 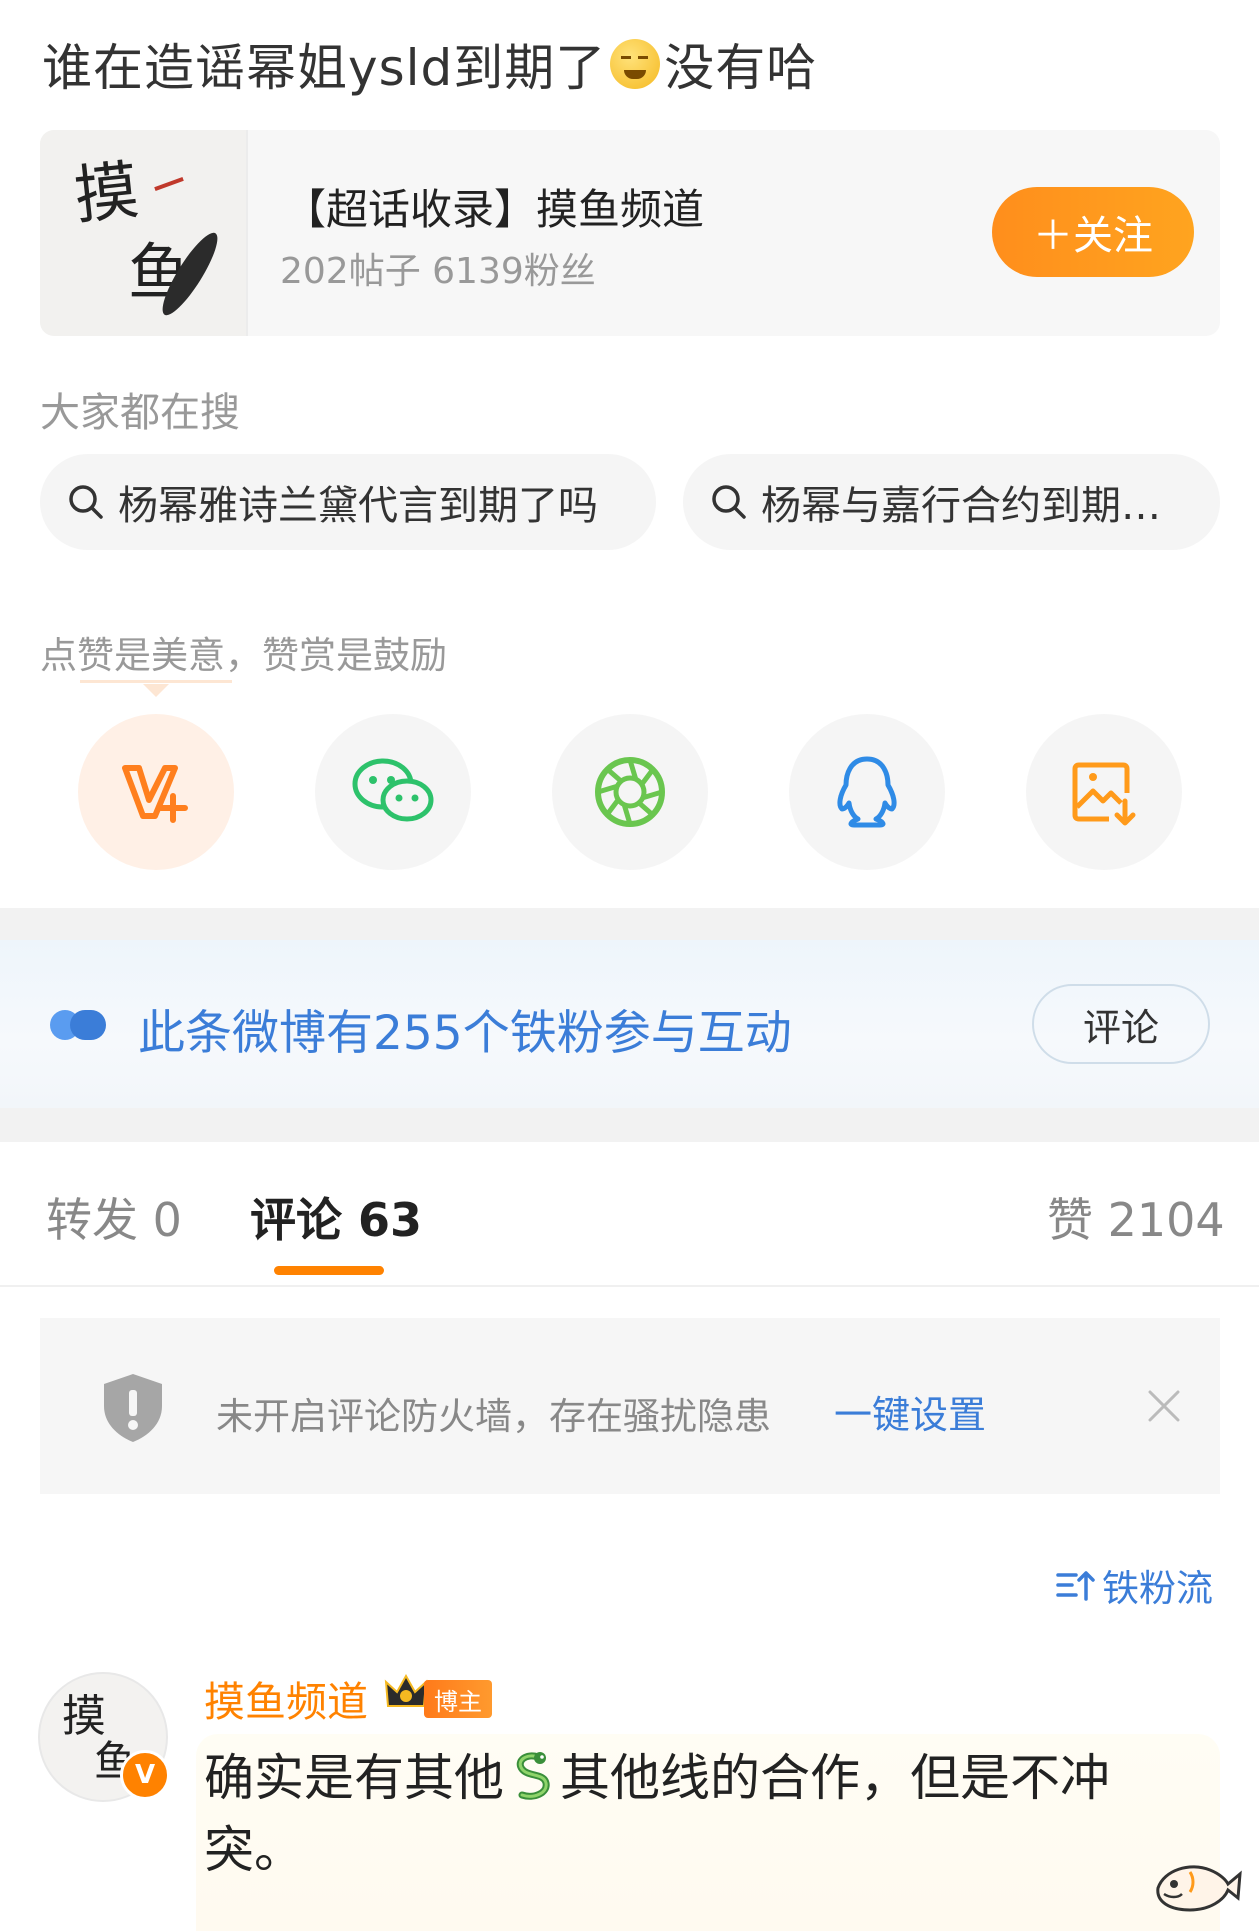 I want to click on like-hint-text: 点赞是美意，赞赏是鼓励, so click(x=243, y=655).